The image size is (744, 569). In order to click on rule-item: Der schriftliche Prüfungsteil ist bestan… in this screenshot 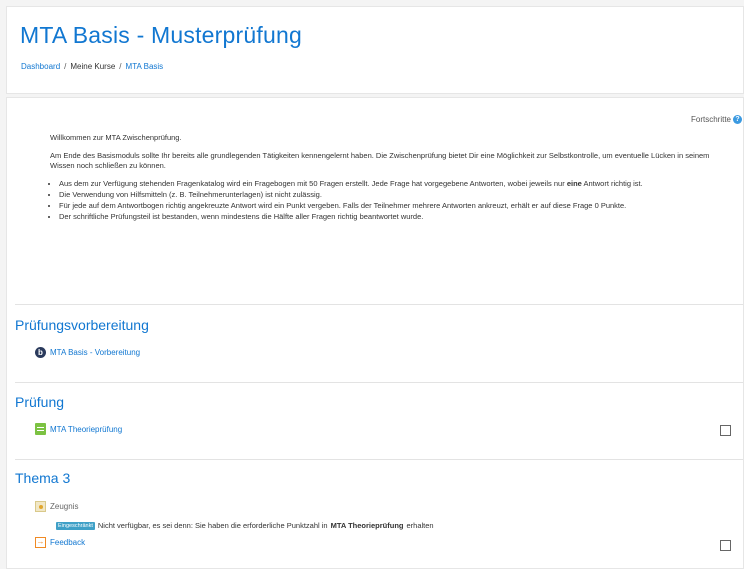, I will do `click(384, 217)`.